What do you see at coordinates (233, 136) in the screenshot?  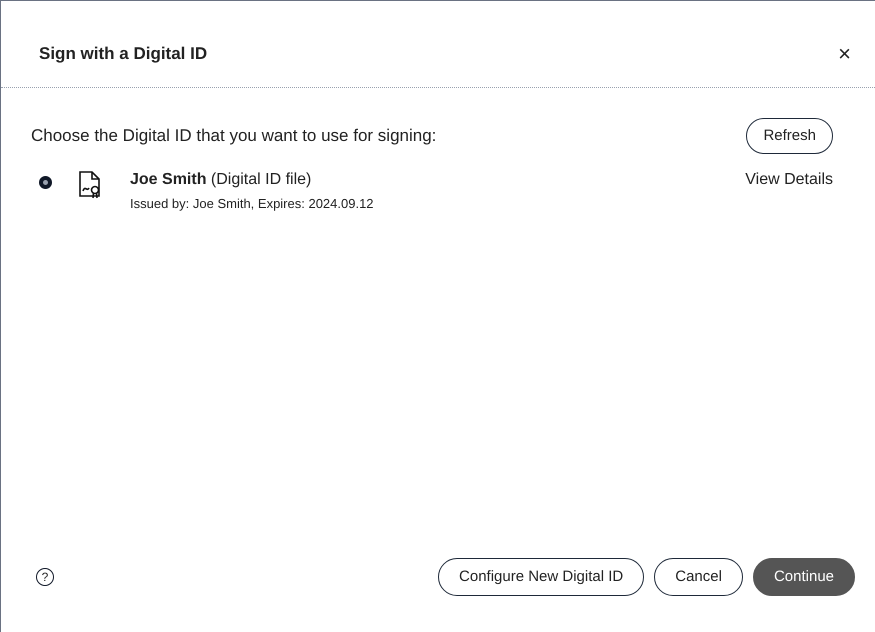 I see `instruction-text: Choose the Digital ID that you want to use for signing:` at bounding box center [233, 136].